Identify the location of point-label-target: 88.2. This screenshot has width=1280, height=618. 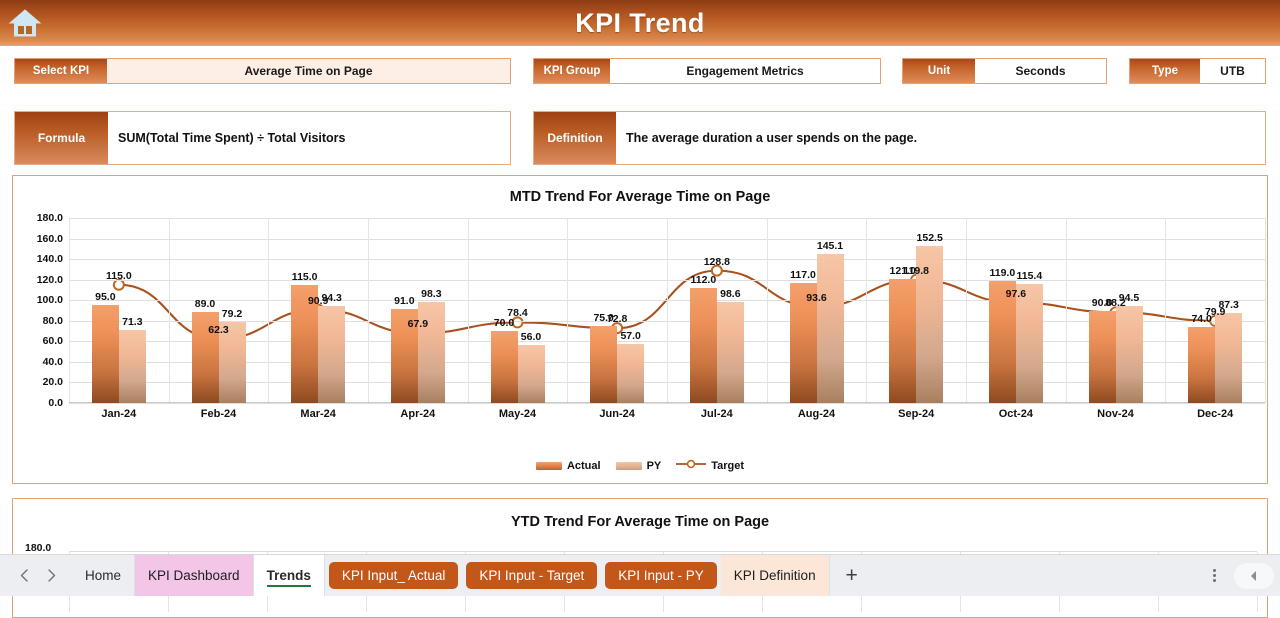
(1115, 303).